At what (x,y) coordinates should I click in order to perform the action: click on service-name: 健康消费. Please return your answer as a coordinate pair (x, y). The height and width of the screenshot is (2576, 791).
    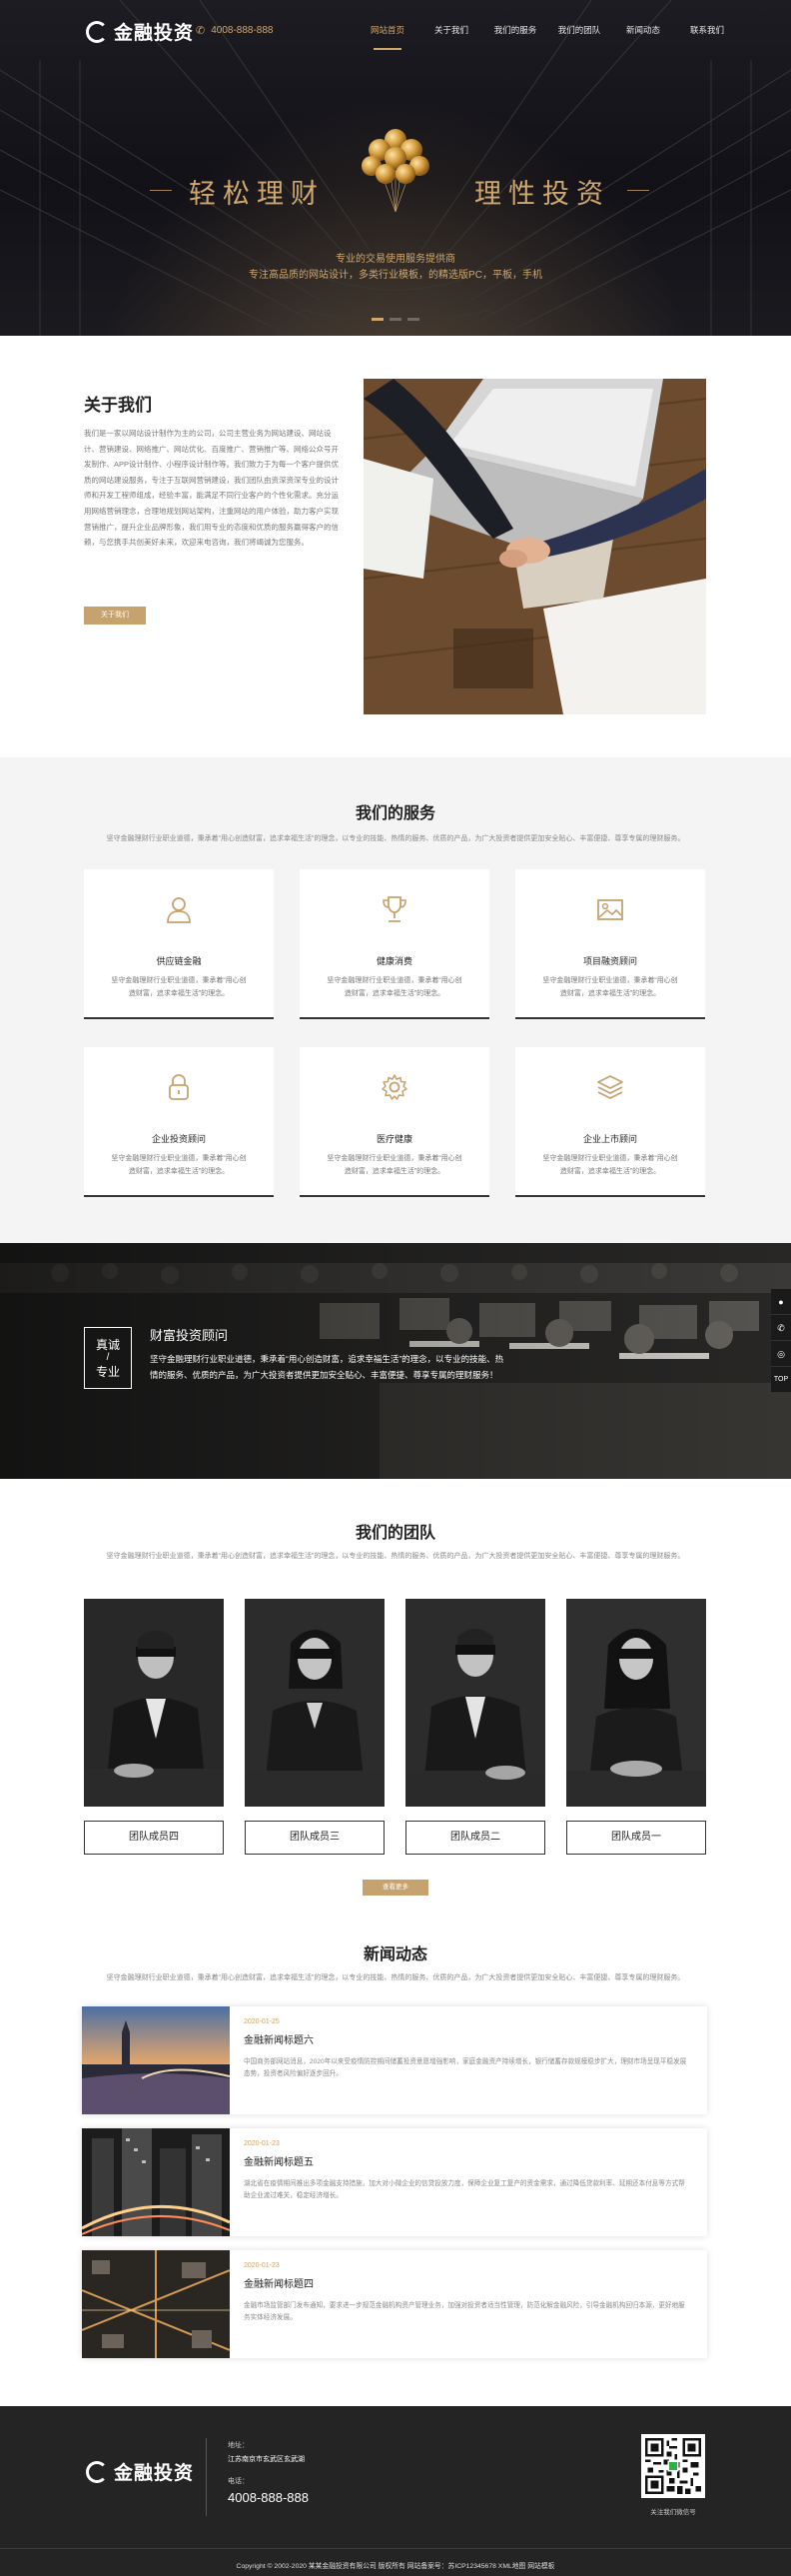
    Looking at the image, I should click on (394, 961).